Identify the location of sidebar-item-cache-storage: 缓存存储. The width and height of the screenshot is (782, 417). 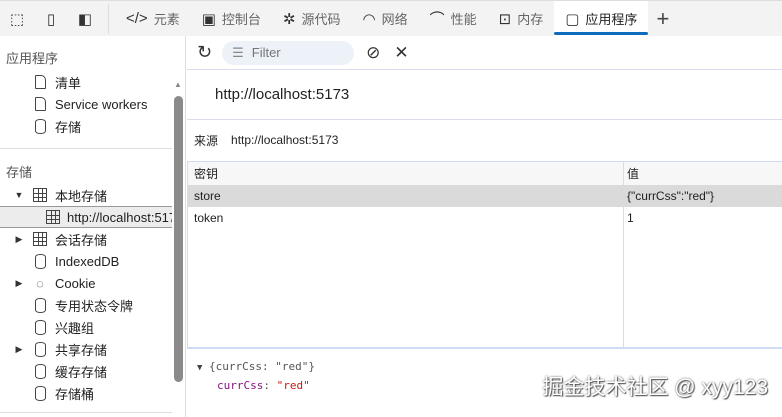
(86, 371).